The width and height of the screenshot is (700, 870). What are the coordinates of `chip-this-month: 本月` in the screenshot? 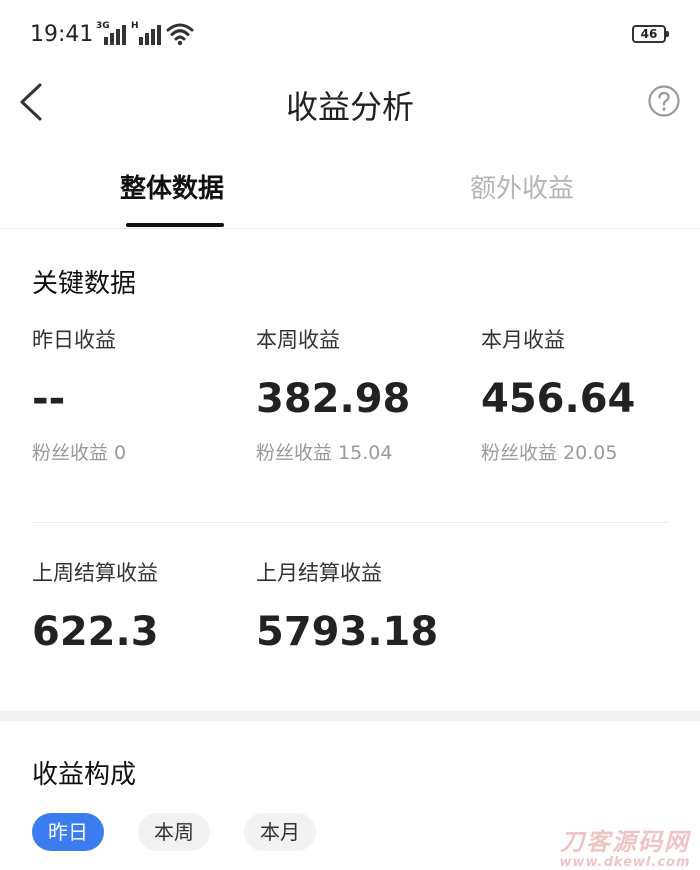 It's located at (280, 832).